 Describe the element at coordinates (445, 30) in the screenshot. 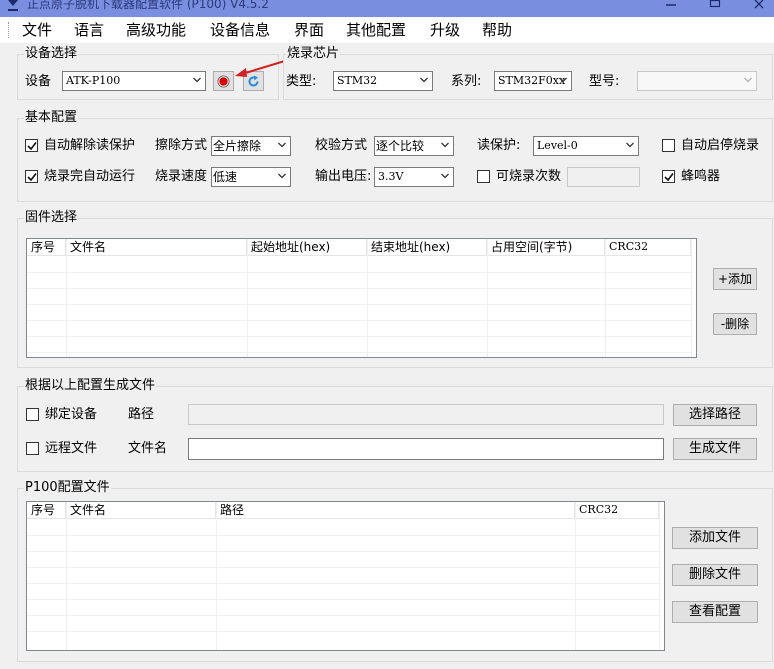

I see `menu-upgrade: 升级` at that location.